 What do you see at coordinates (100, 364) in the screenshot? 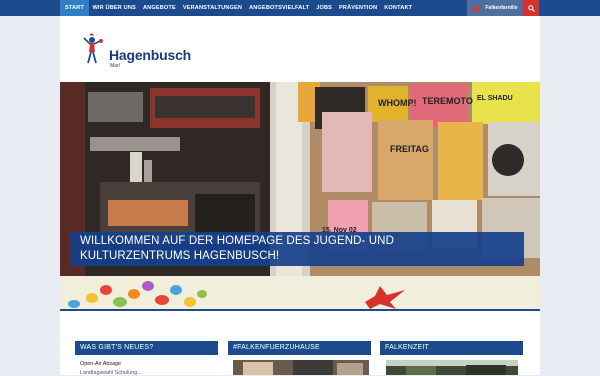
I see `news-item: Open-Air Absage` at bounding box center [100, 364].